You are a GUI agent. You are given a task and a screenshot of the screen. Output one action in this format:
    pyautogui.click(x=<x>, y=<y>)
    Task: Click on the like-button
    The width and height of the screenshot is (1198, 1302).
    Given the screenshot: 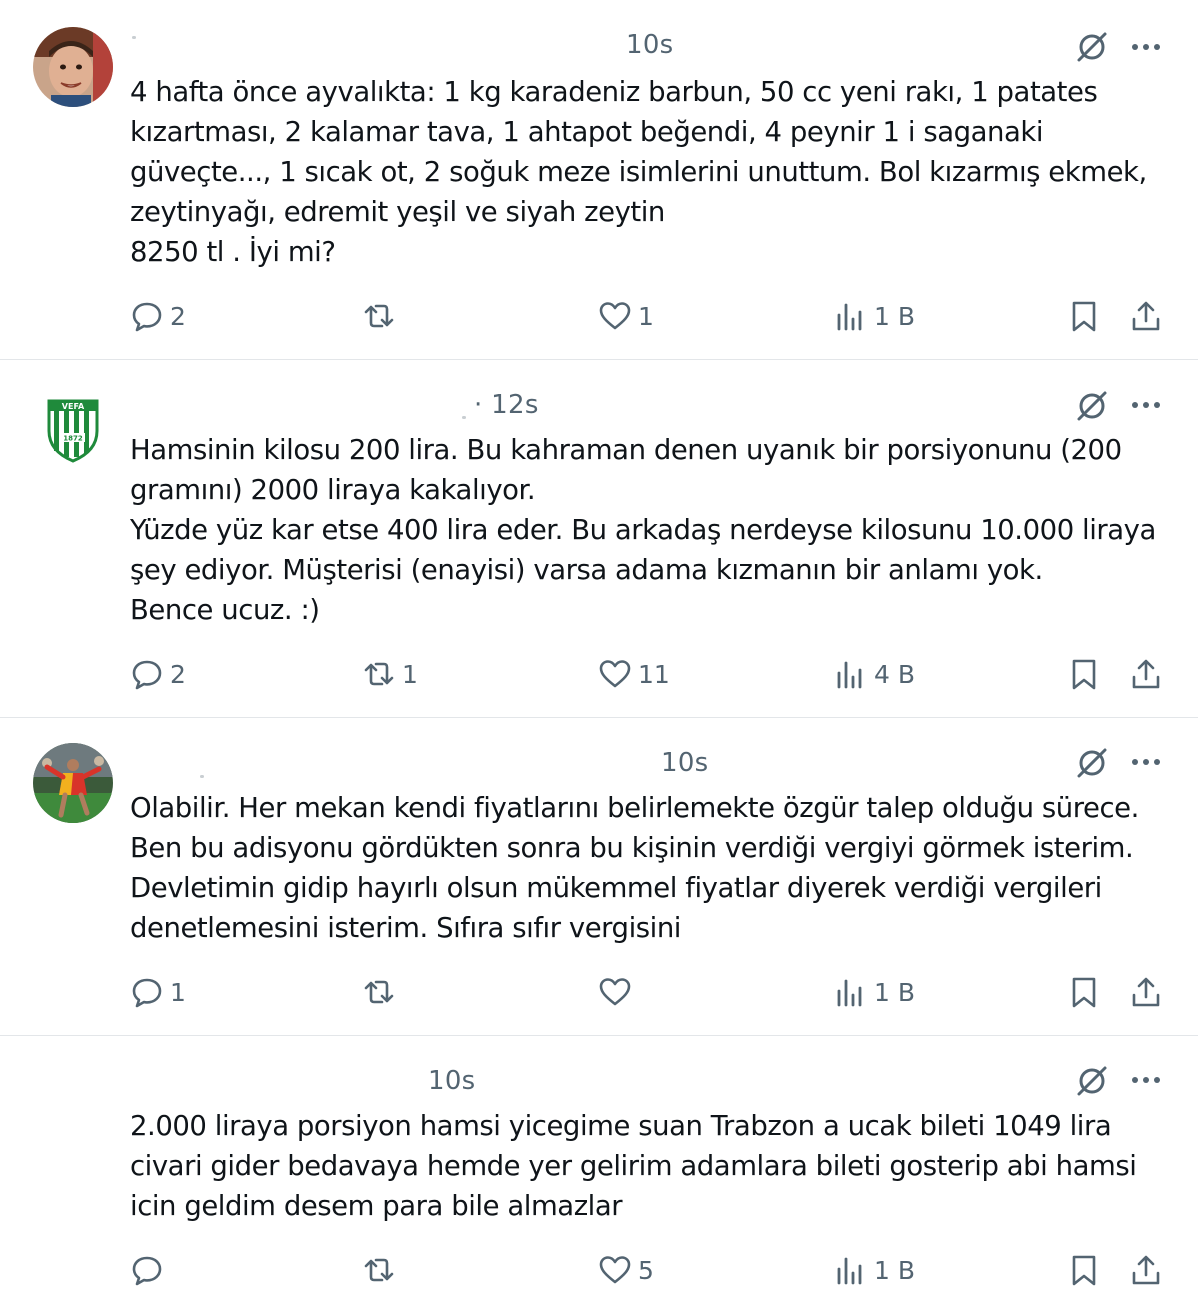 What is the action you would take?
    pyautogui.click(x=618, y=992)
    